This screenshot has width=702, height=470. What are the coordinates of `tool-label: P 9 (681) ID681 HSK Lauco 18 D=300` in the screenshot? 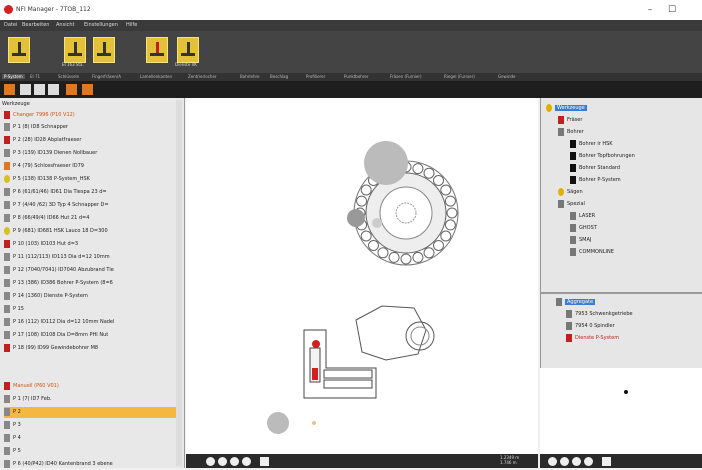 It's located at (60, 231).